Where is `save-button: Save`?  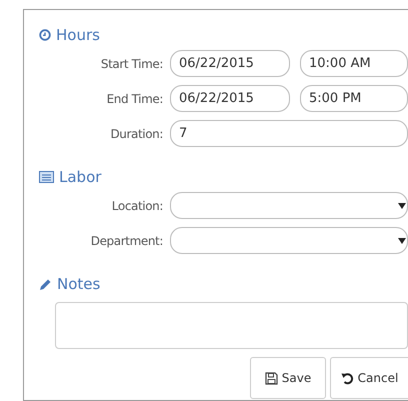 save-button: Save is located at coordinates (288, 378).